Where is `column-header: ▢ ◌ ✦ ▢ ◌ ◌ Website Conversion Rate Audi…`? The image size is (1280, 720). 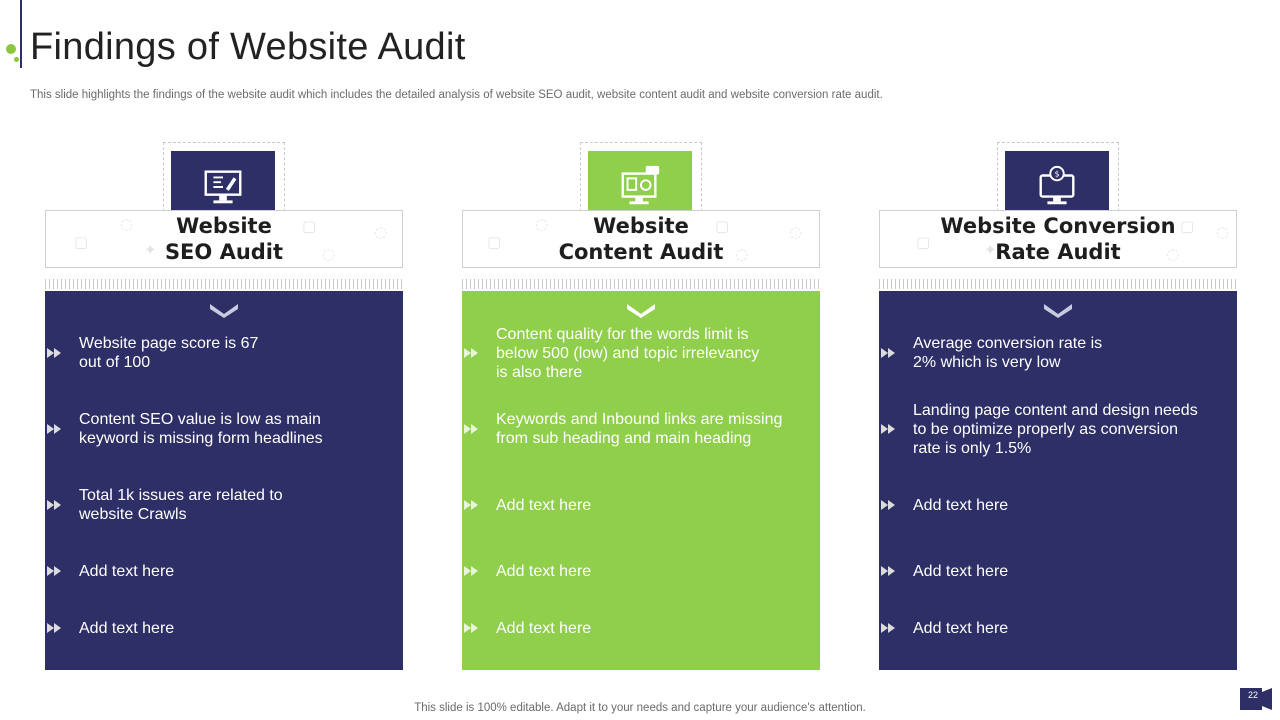
column-header: ▢ ◌ ✦ ▢ ◌ ◌ Website Conversion Rate Audi… is located at coordinates (1058, 239).